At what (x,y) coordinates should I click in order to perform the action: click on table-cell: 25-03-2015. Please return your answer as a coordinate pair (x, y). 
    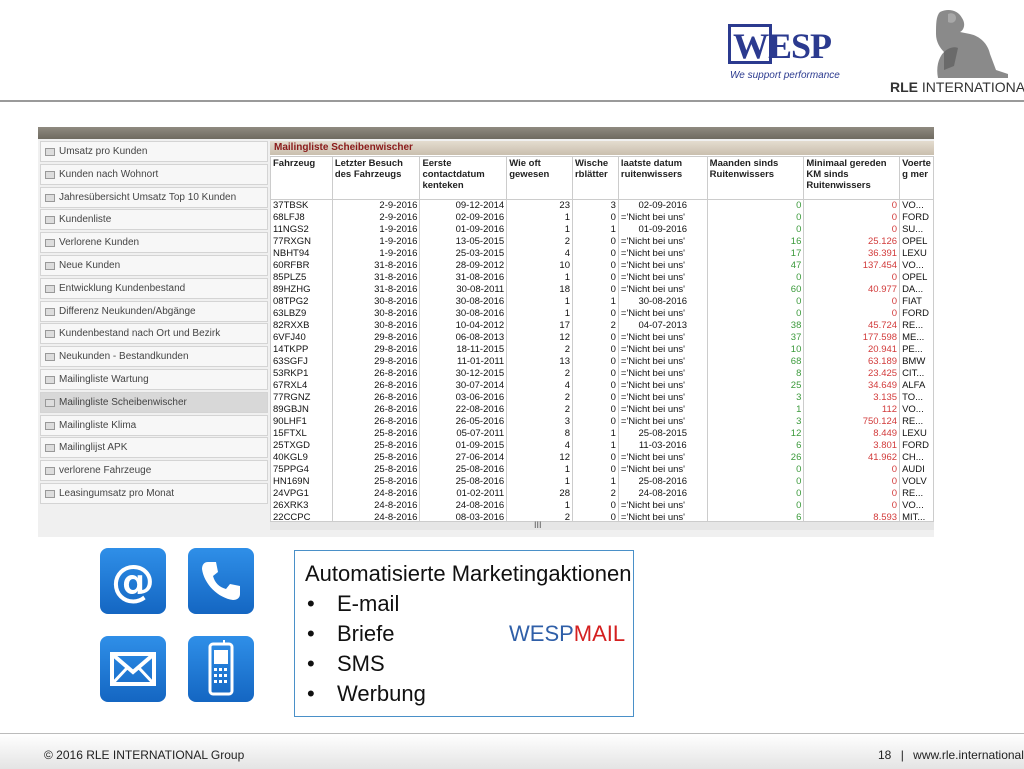
    Looking at the image, I should click on (463, 254).